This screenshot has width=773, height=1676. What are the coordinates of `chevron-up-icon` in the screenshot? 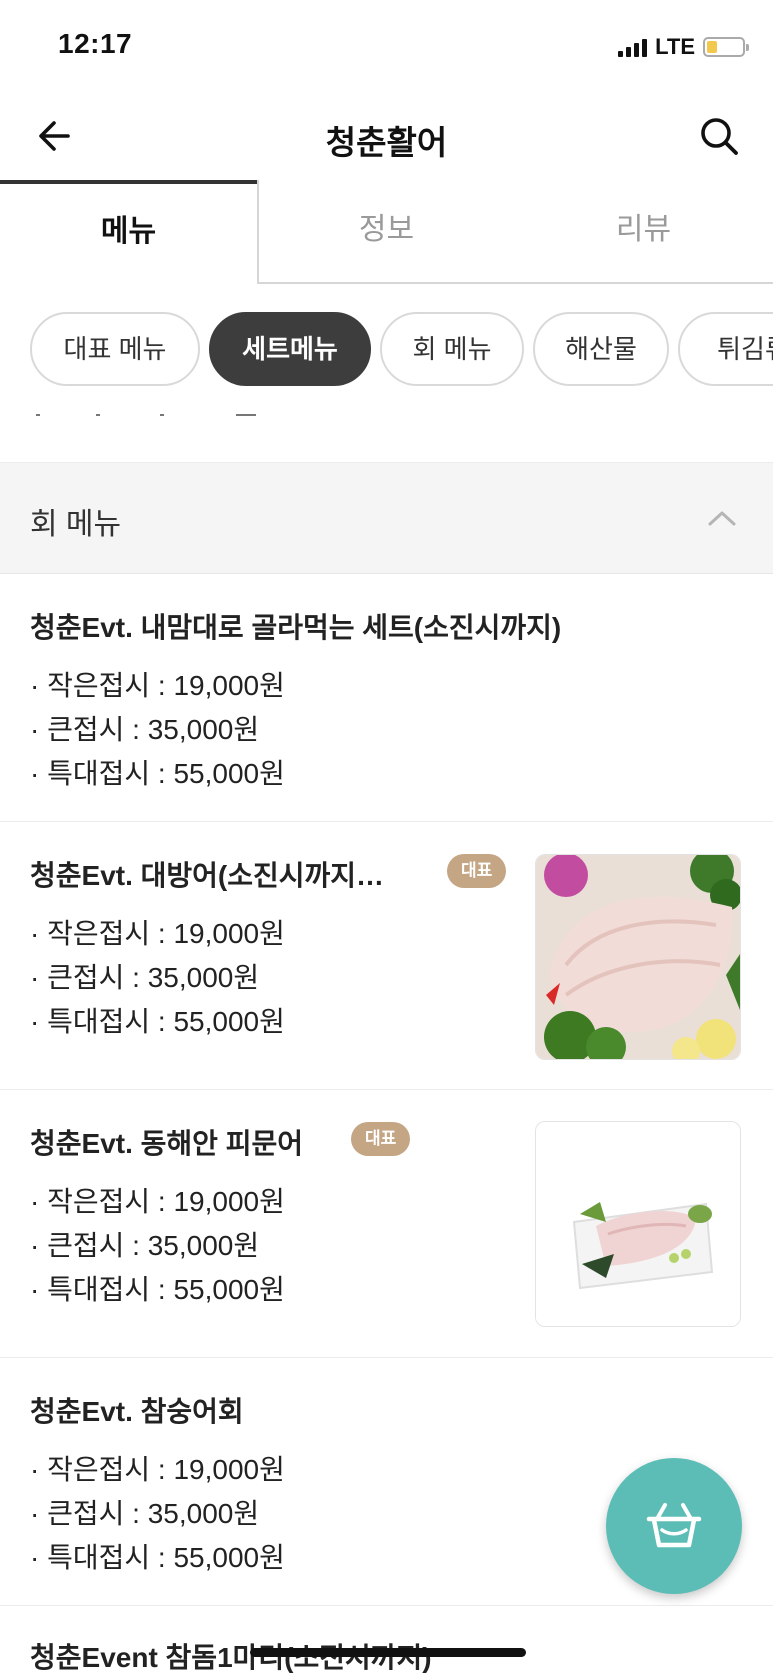 It's located at (722, 518).